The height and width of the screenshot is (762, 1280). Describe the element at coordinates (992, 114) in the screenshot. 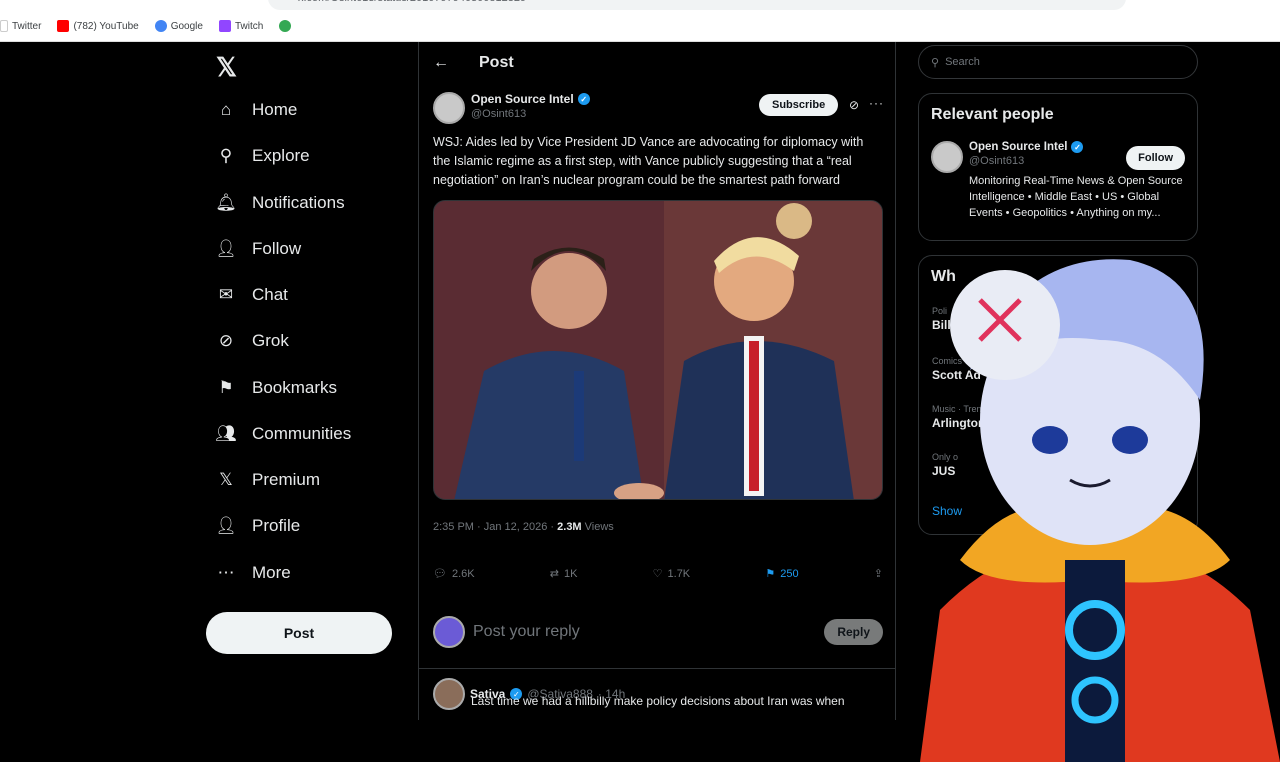

I see `panel-title: Relevant people` at that location.